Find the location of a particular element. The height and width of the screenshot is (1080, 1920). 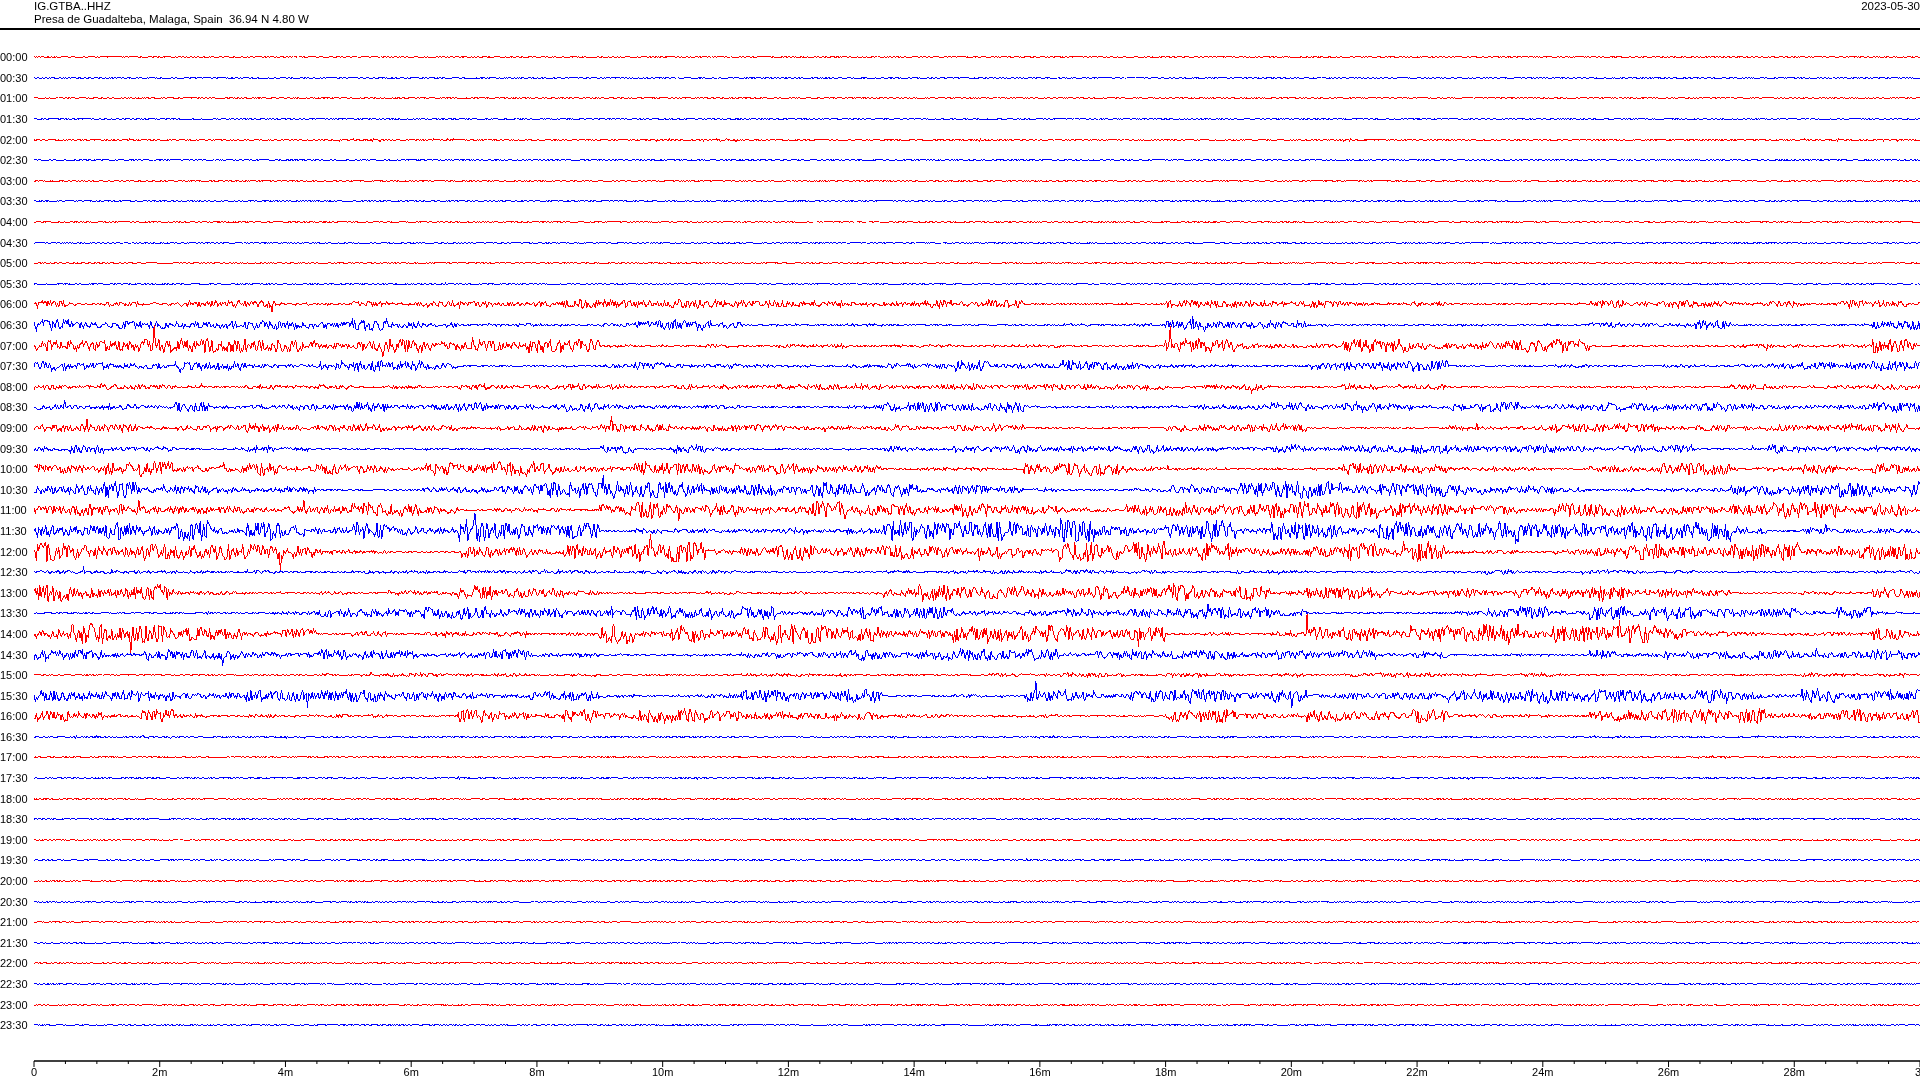

station-code: IG.GTBA..HHZ is located at coordinates (73, 6).